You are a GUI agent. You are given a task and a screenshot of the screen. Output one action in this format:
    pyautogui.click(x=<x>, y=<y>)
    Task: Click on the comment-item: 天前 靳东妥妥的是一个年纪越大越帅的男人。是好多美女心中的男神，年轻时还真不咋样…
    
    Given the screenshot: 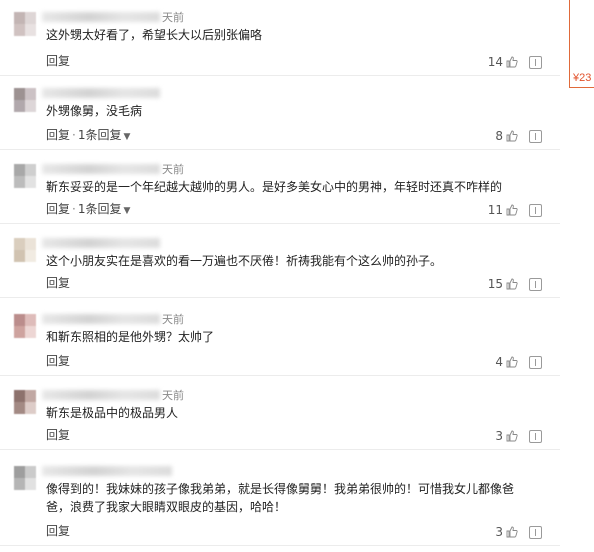 What is the action you would take?
    pyautogui.click(x=280, y=190)
    